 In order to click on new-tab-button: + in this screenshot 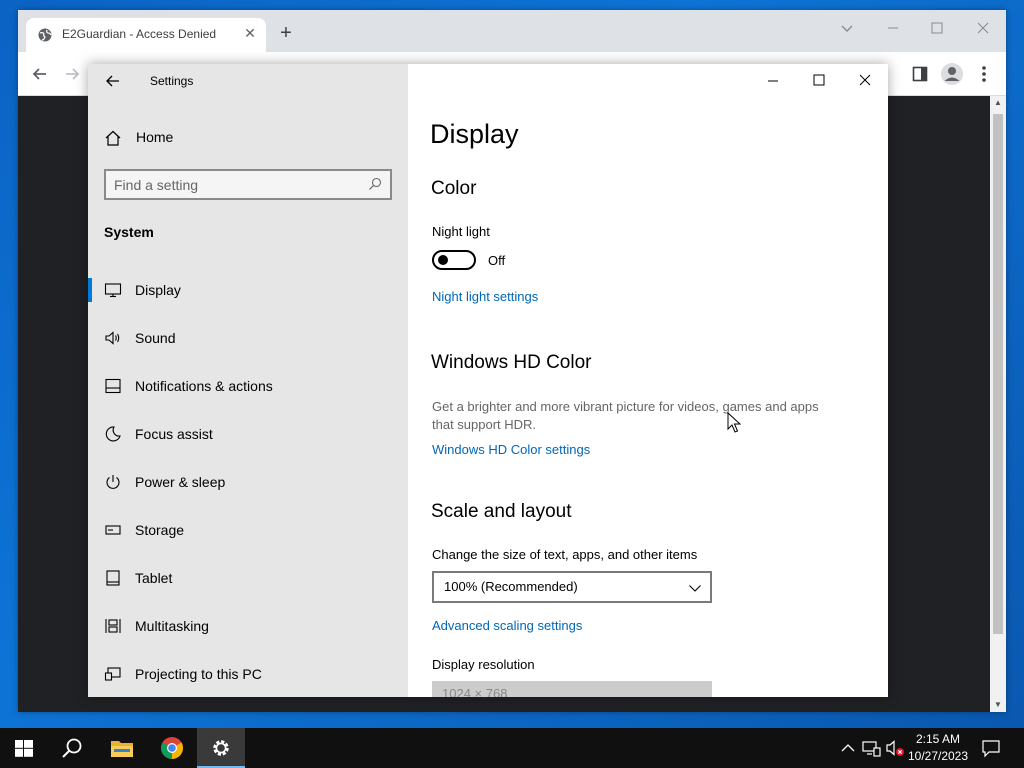, I will do `click(286, 33)`.